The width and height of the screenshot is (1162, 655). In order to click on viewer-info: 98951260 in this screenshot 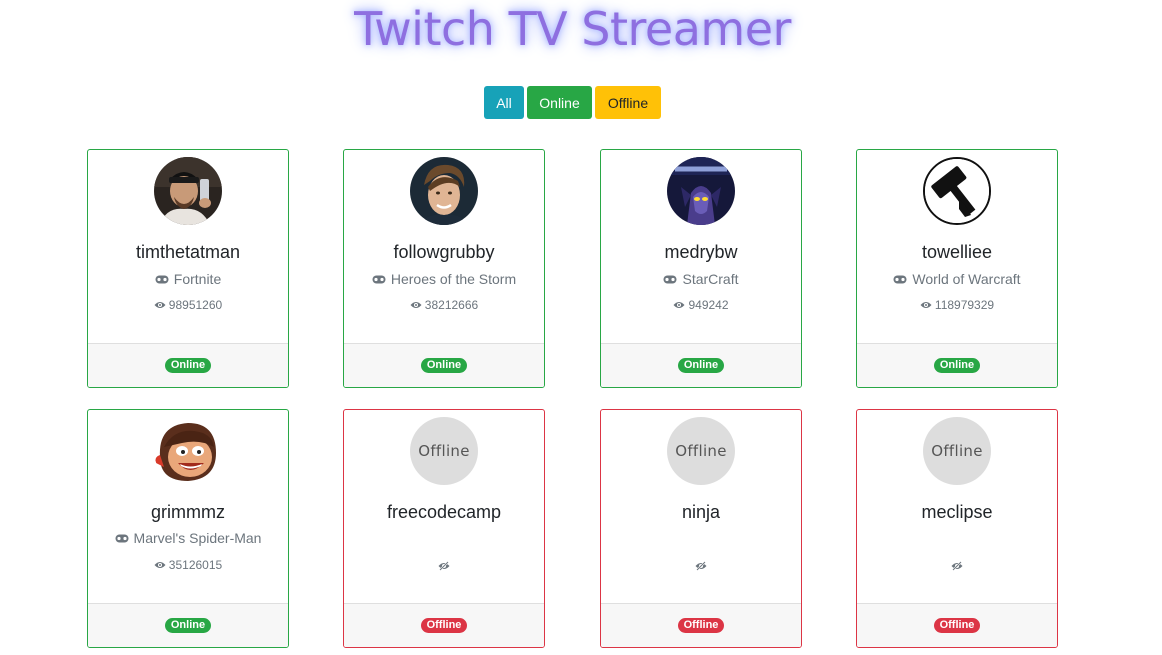, I will do `click(188, 305)`.